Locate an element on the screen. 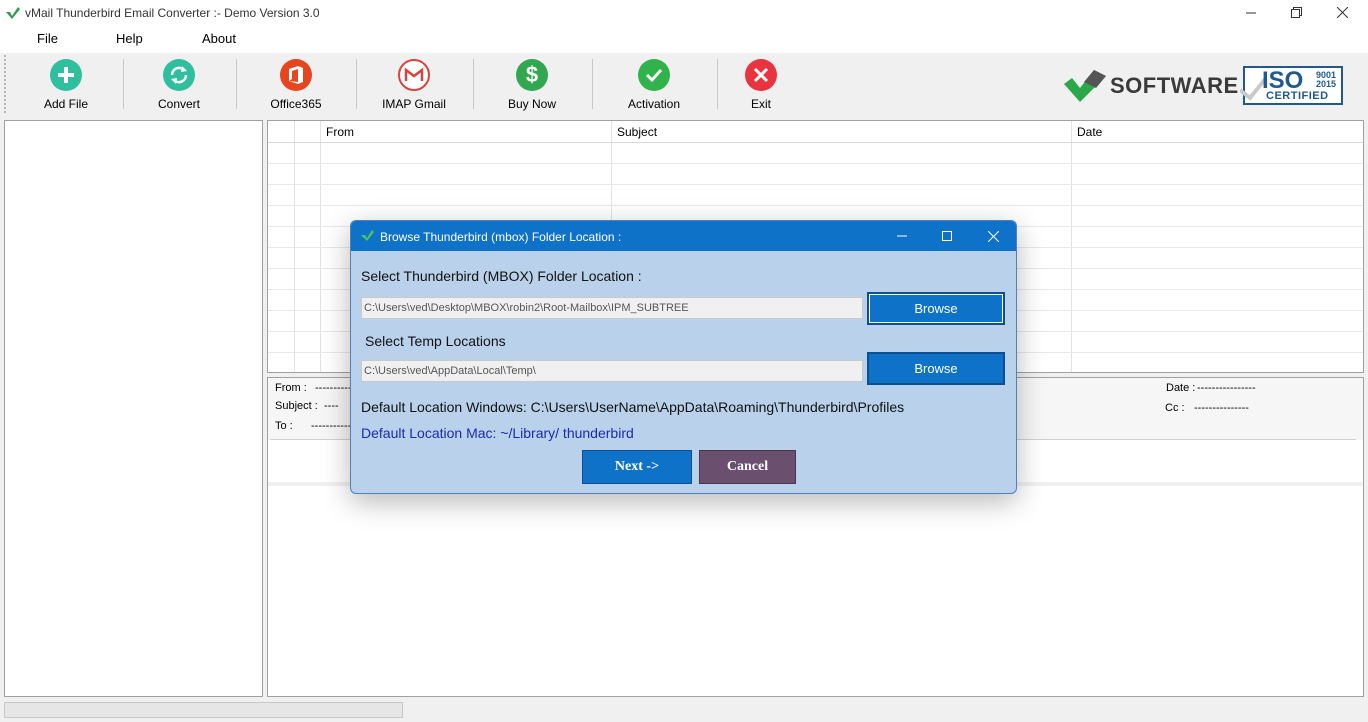  menu-about: About is located at coordinates (219, 38).